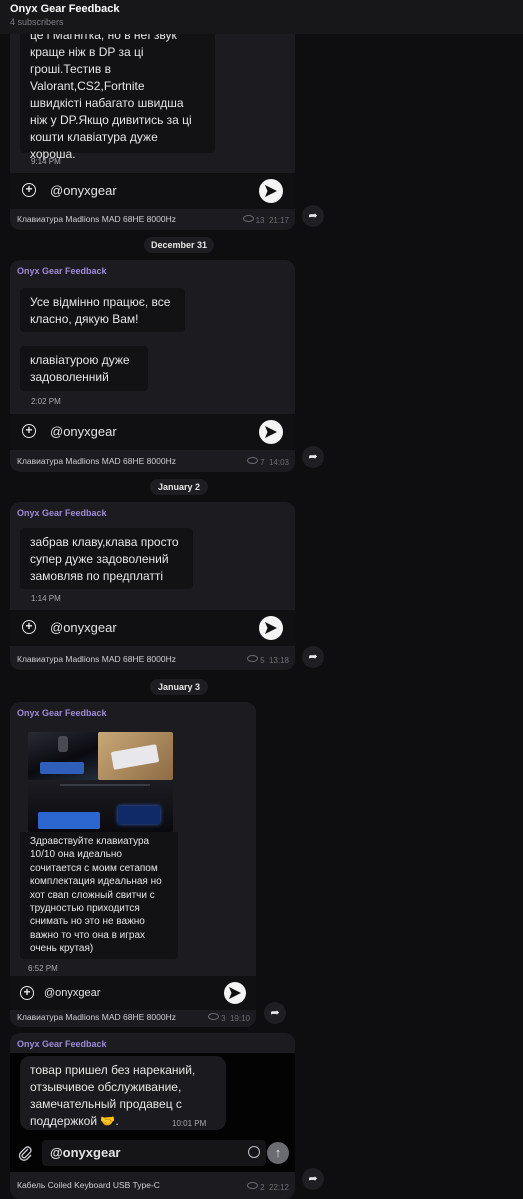  I want to click on emoji-icon, so click(254, 1152).